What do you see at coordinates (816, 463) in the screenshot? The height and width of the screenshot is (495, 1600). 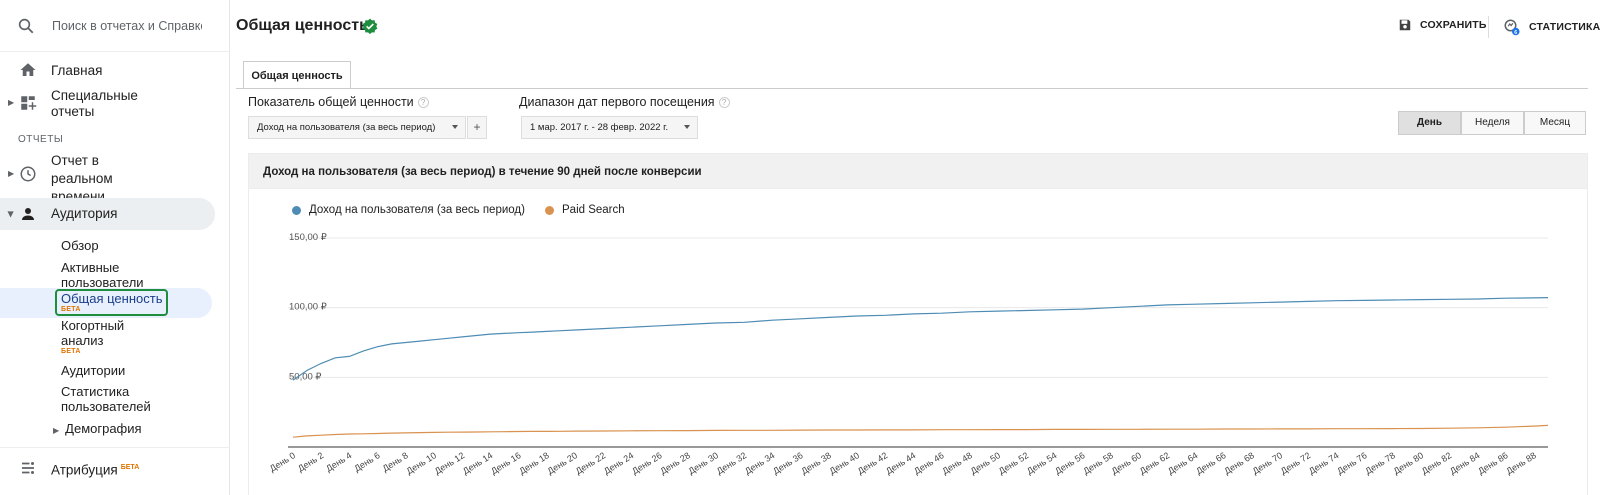 I see `x-tick-label: День 38` at bounding box center [816, 463].